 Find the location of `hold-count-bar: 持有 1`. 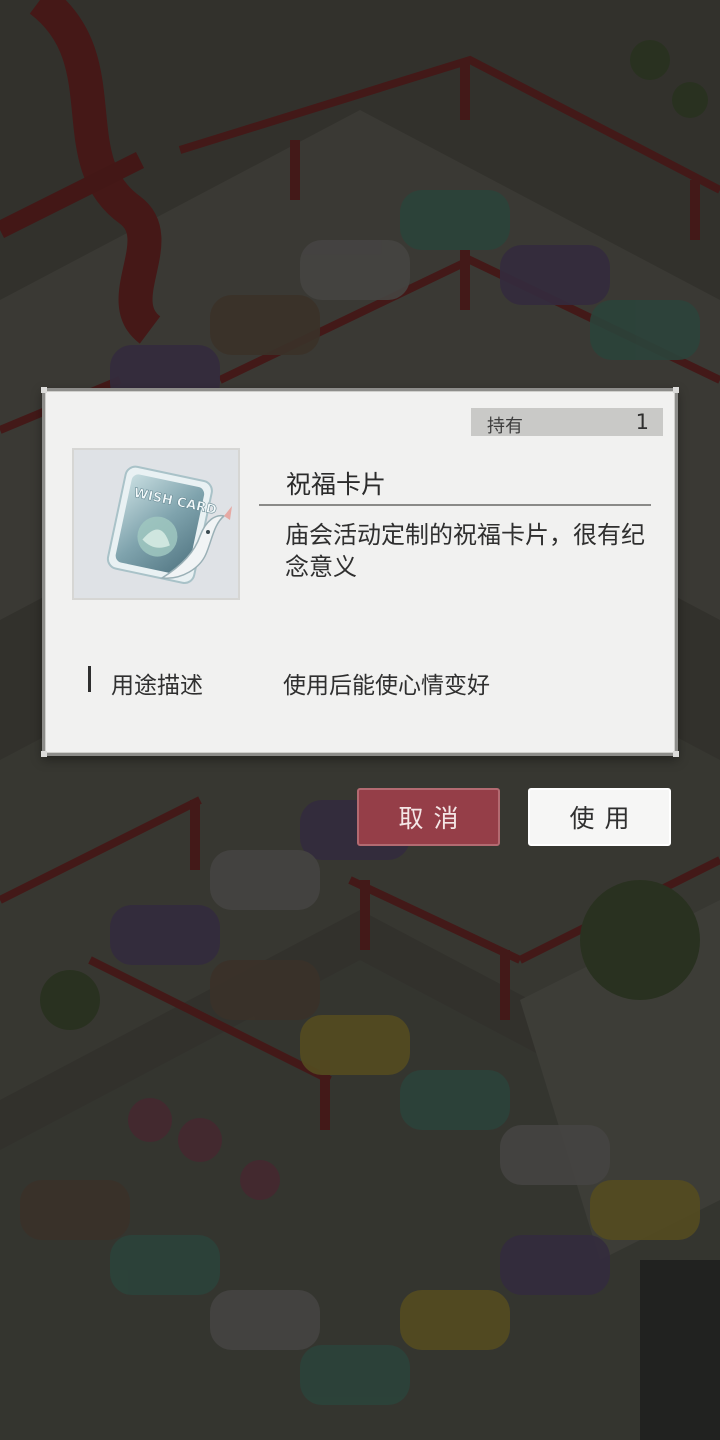

hold-count-bar: 持有 1 is located at coordinates (567, 422).